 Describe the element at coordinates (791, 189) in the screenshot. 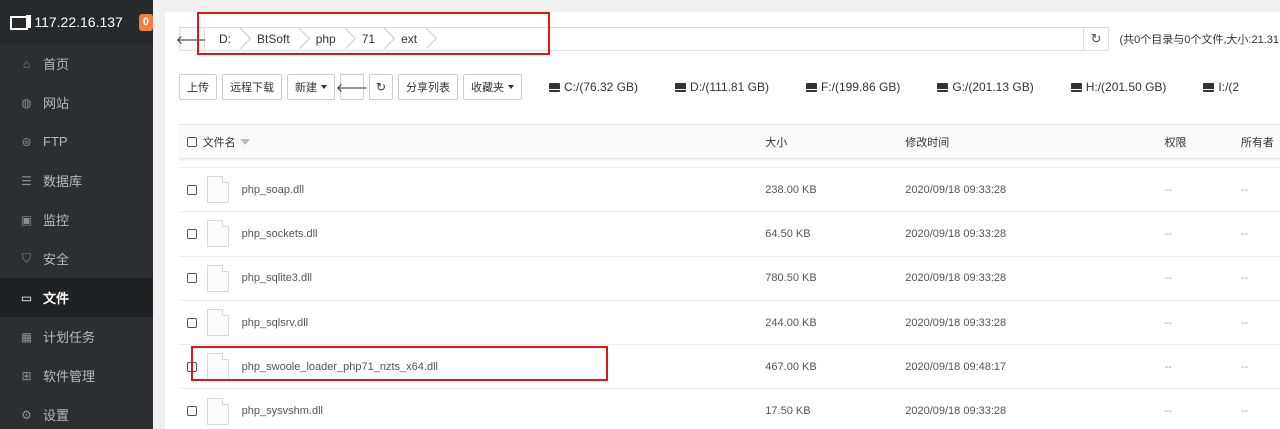

I see `file-size: 238.00 KB` at that location.